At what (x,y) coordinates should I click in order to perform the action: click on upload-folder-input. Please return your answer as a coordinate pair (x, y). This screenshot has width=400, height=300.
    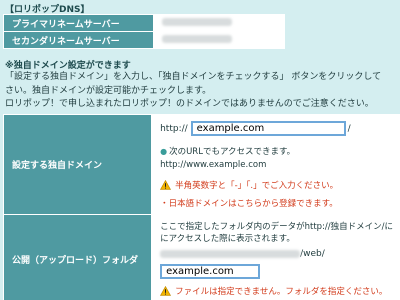
    Looking at the image, I should click on (210, 271).